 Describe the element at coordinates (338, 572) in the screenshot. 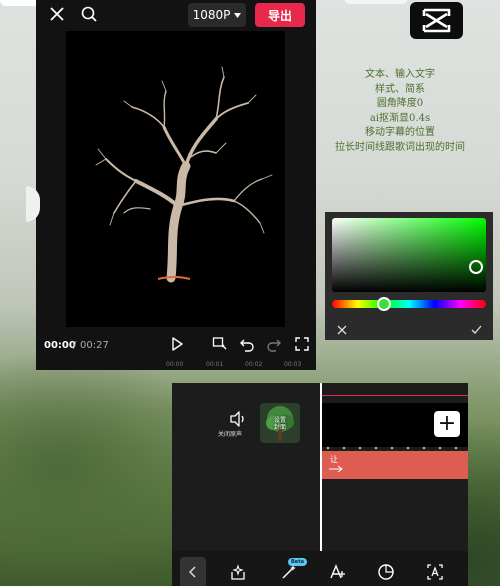

I see `text-style-icon` at that location.